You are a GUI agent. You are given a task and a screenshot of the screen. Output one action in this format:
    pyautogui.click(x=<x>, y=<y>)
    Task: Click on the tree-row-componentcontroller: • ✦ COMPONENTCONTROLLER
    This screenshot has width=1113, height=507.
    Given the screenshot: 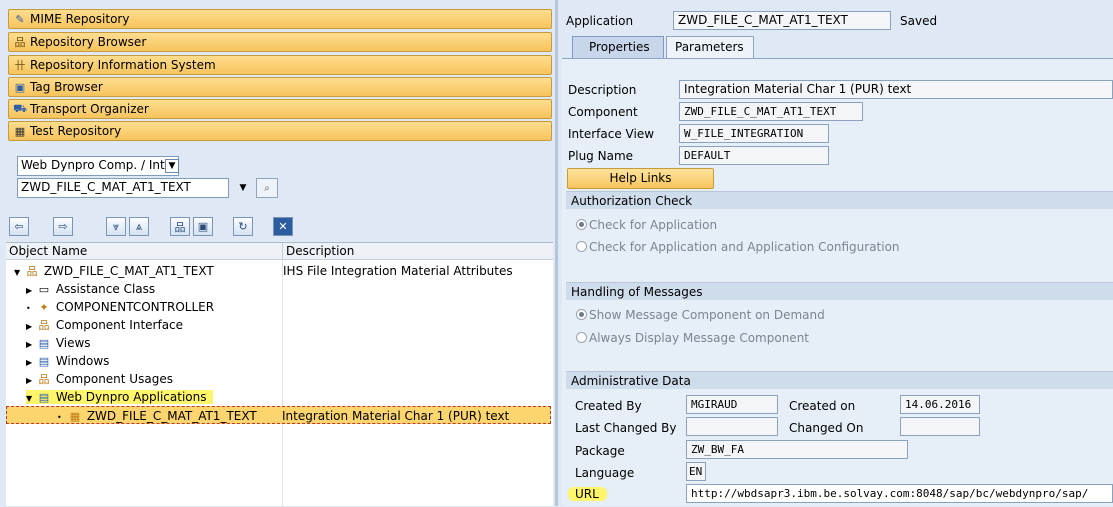 What is the action you would take?
    pyautogui.click(x=279, y=307)
    